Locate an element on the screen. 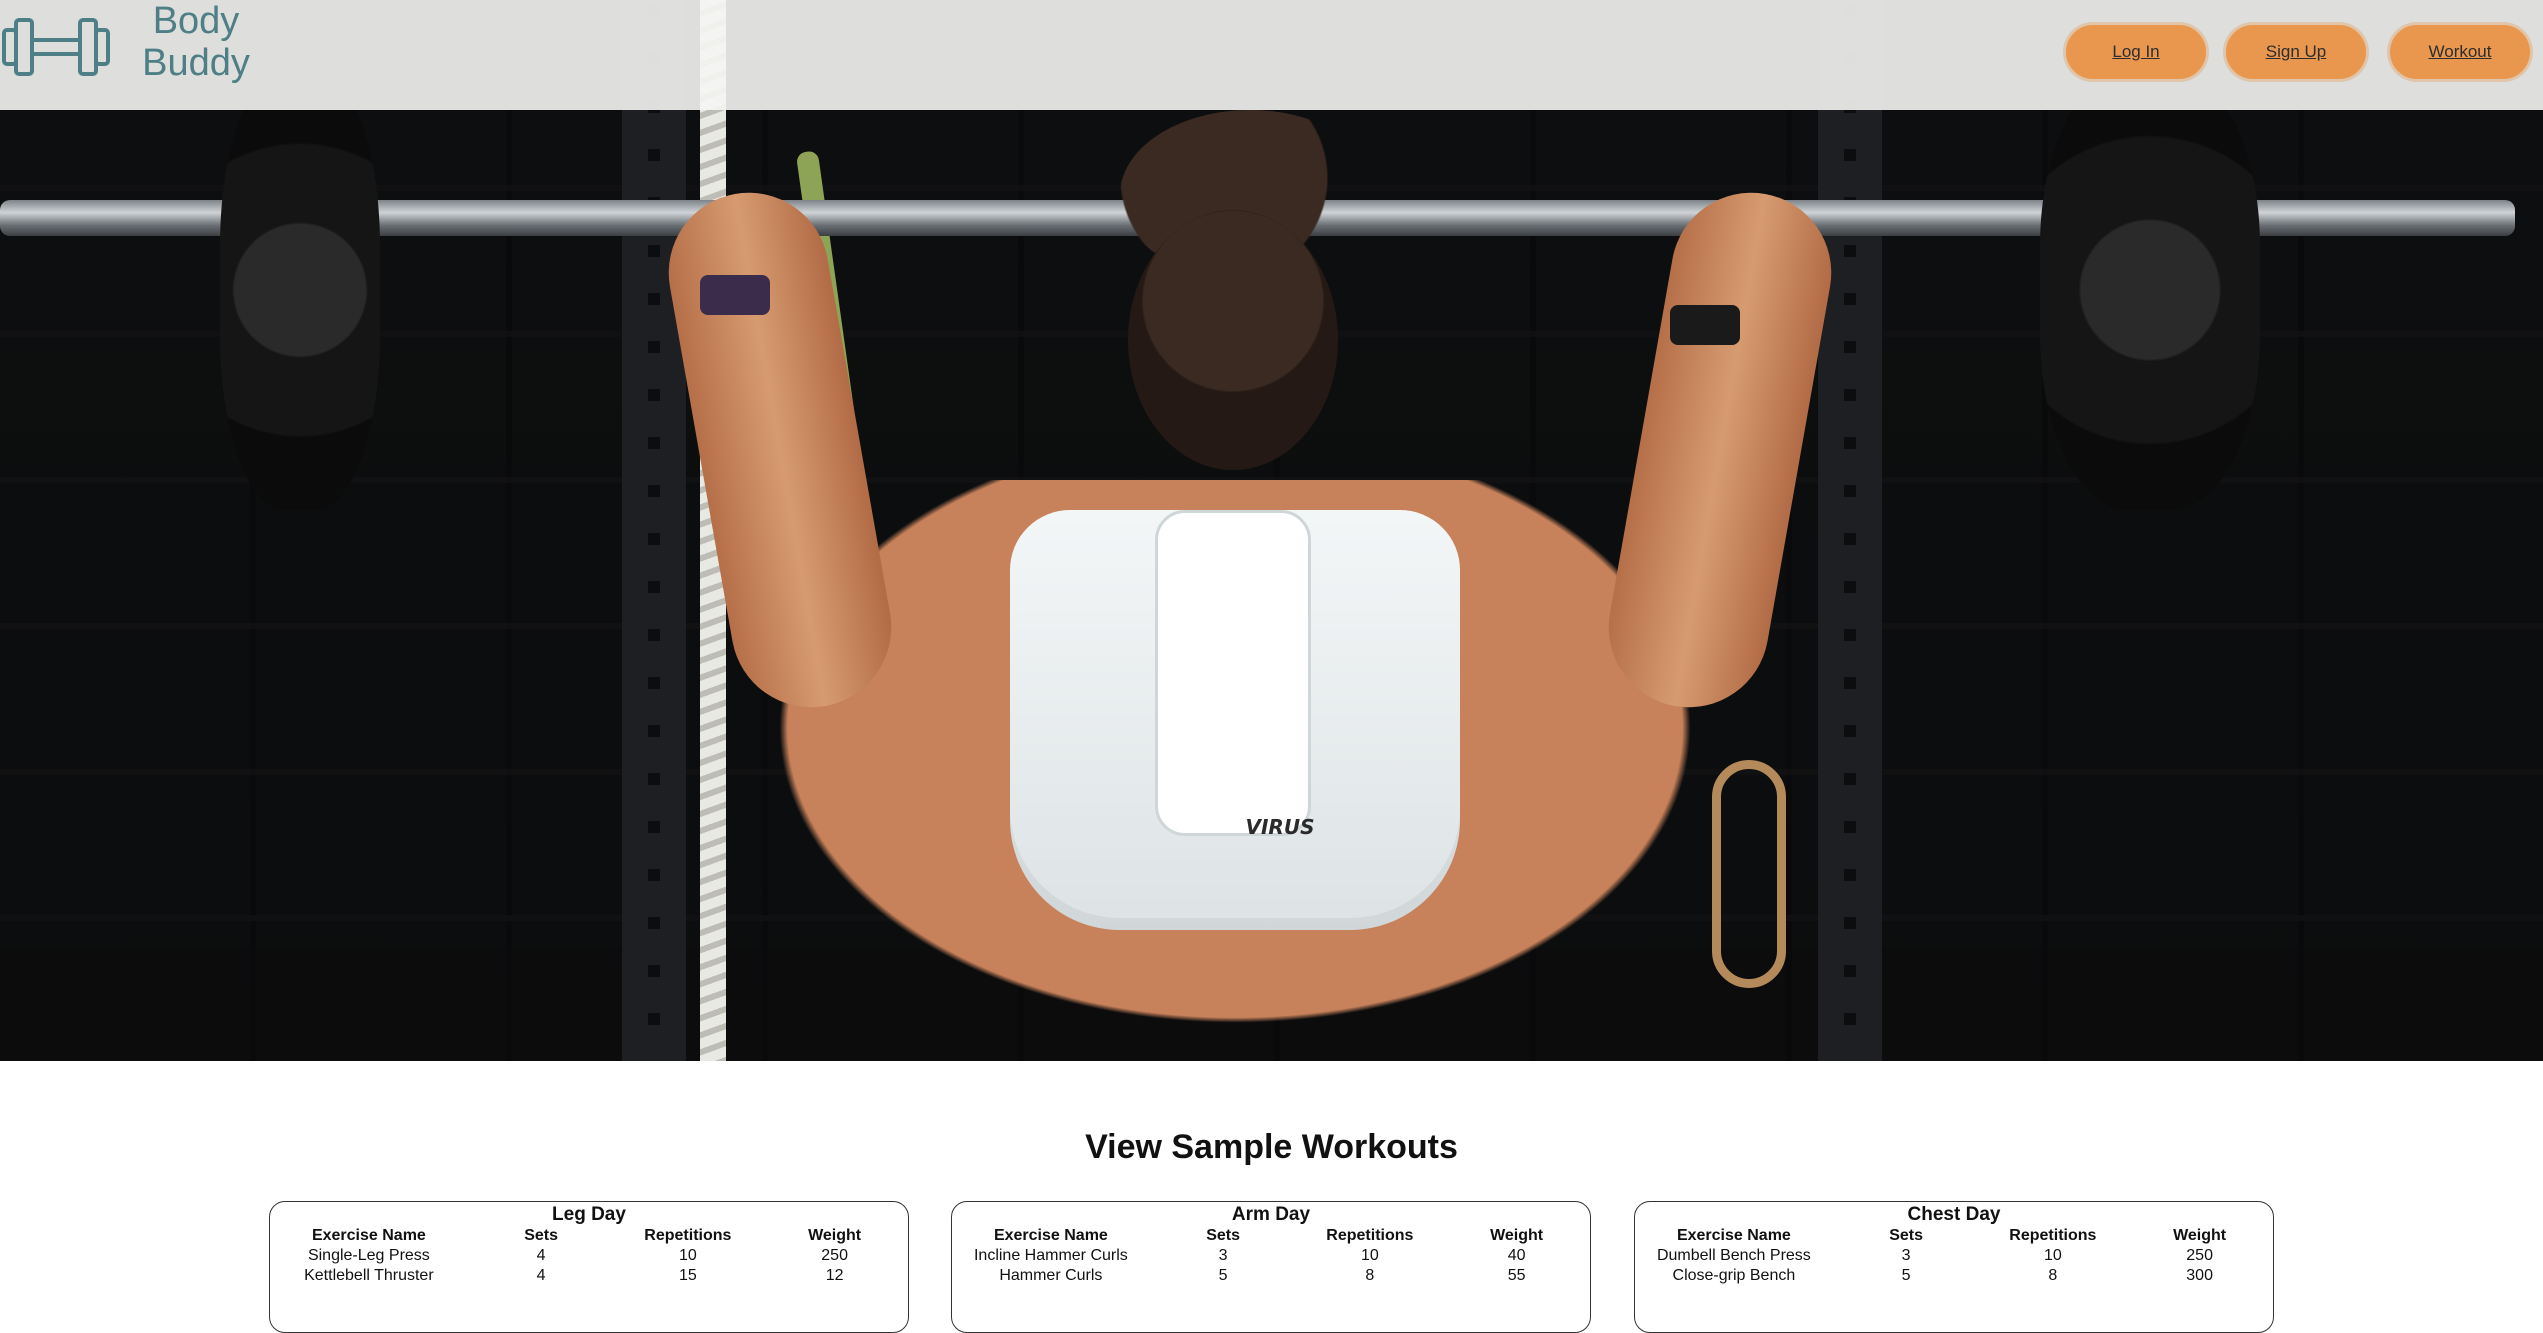  dumbbell-icon is located at coordinates (56, 47).